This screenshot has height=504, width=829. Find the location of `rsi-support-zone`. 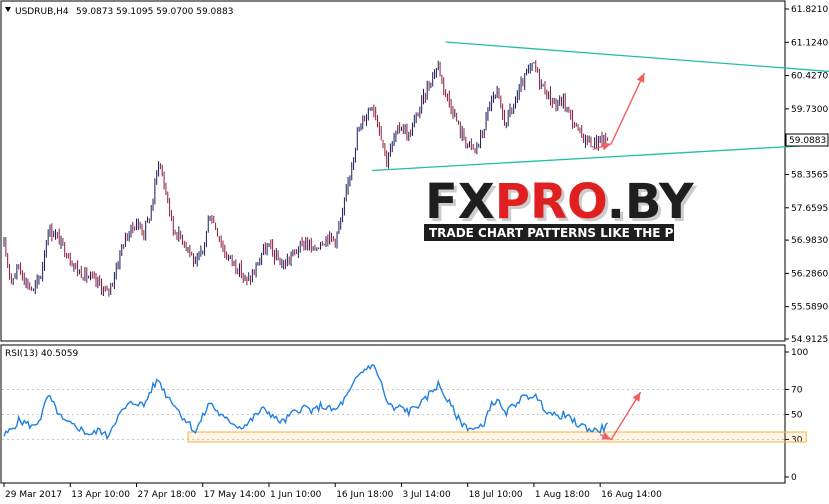

rsi-support-zone is located at coordinates (497, 437).